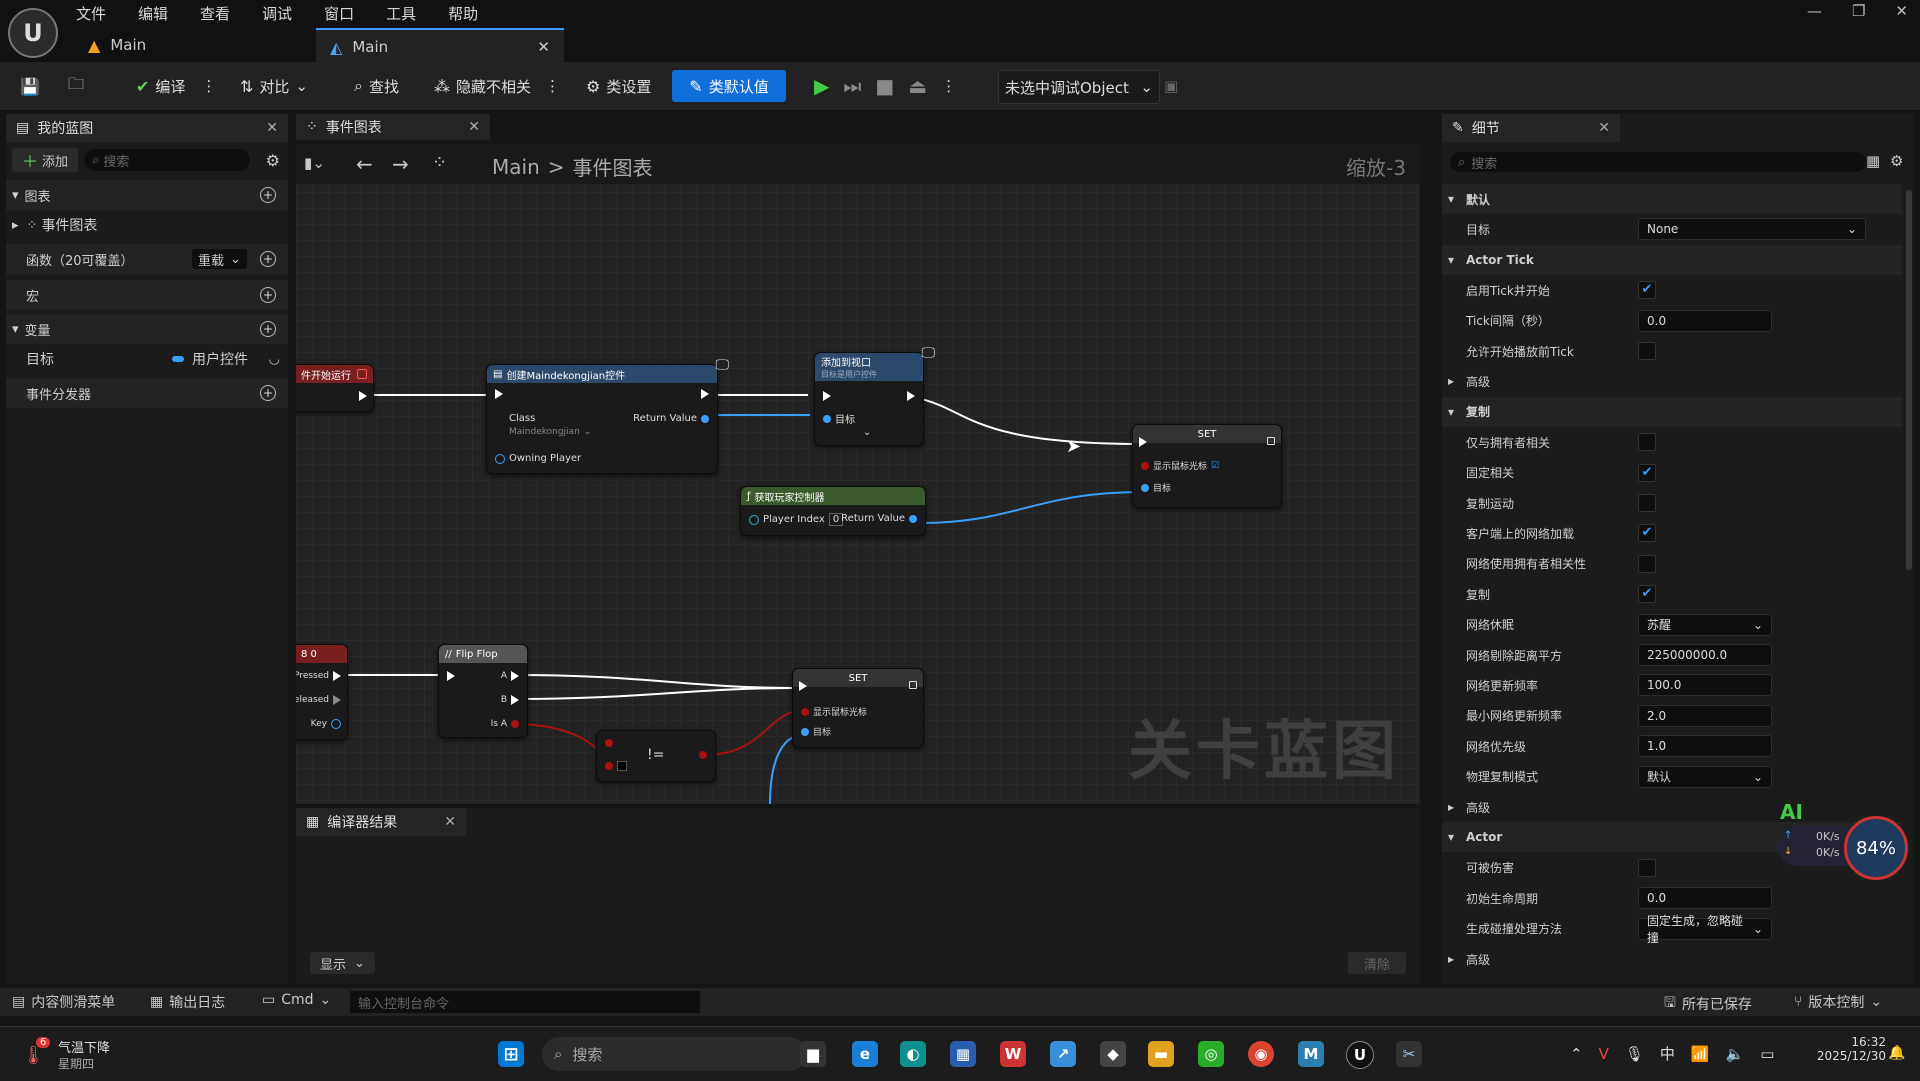  I want to click on owning-player-pin: Owning Player, so click(538, 458).